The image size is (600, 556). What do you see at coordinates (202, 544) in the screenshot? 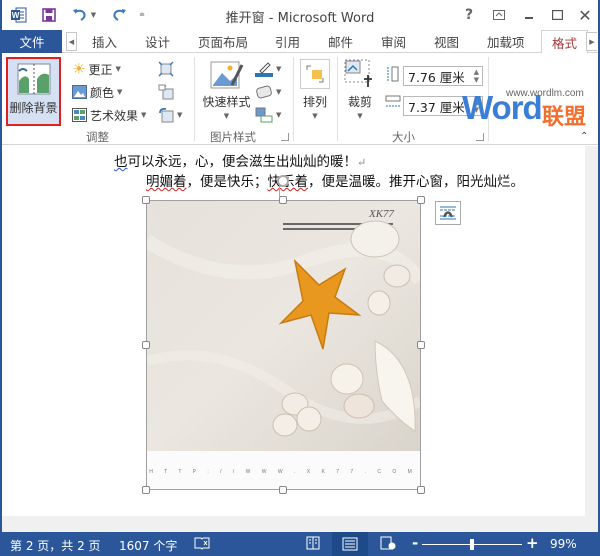
I see `proofing-icon` at bounding box center [202, 544].